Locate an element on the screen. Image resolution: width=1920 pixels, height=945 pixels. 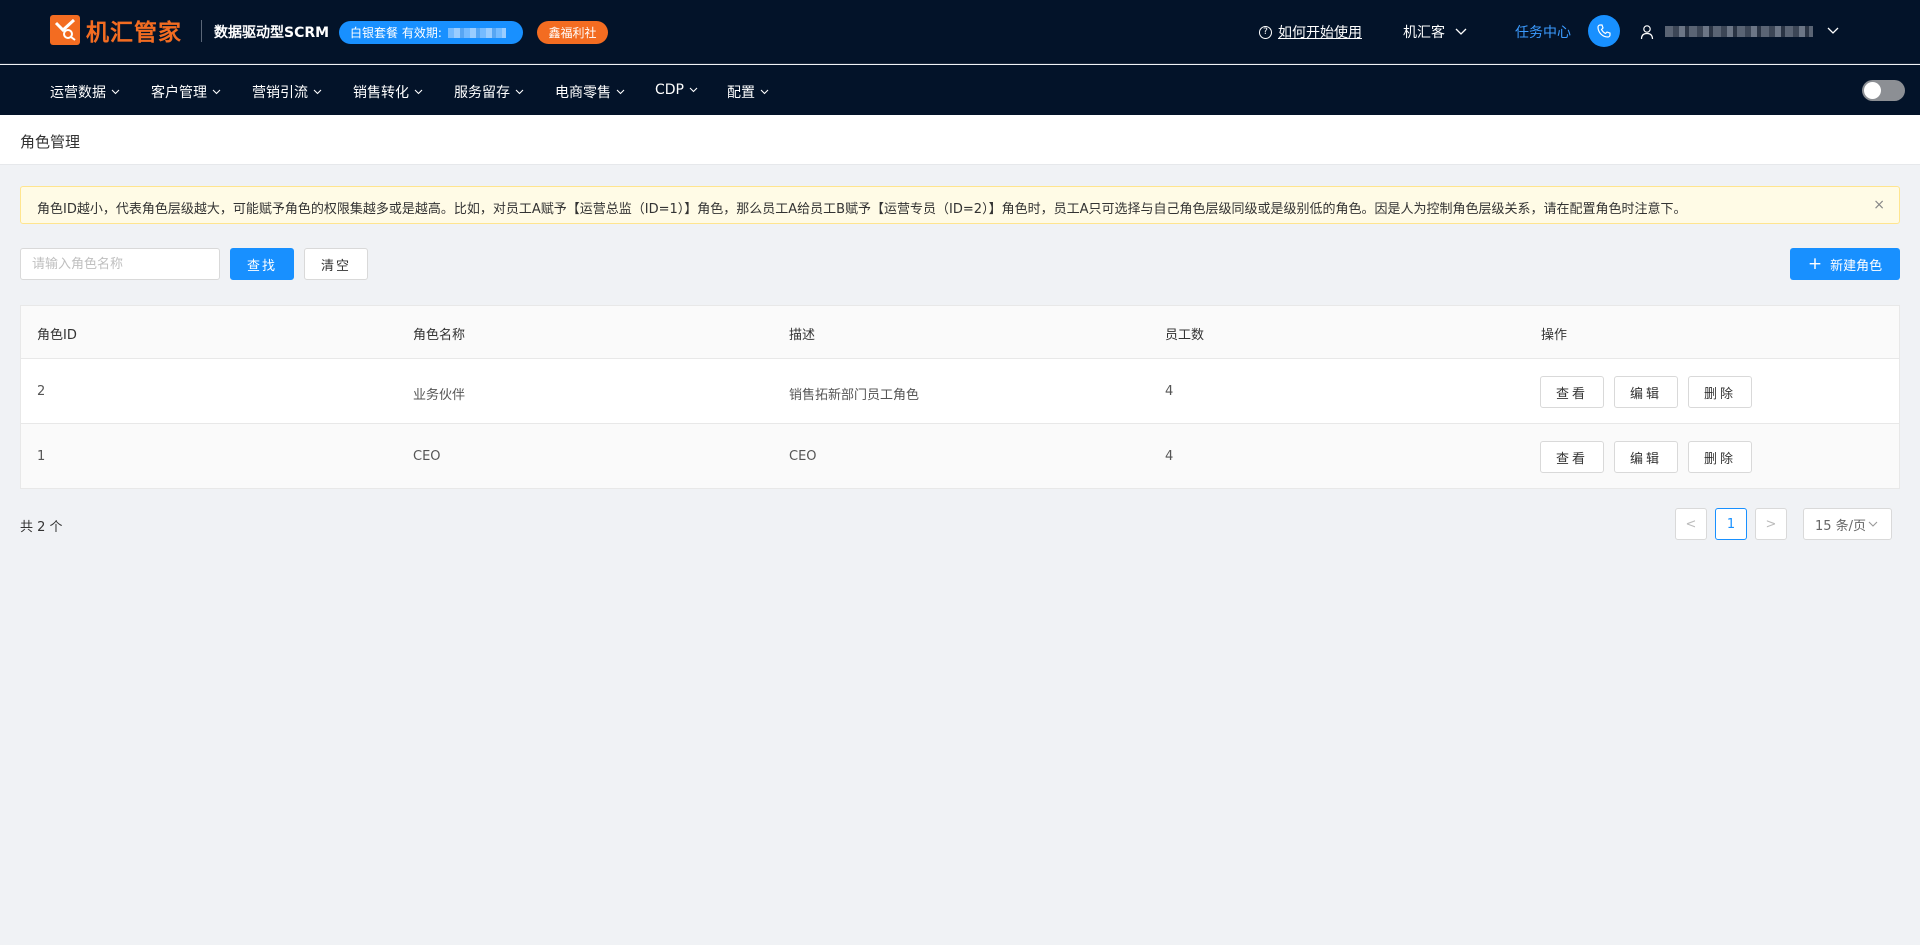
logo: 机汇管家 is located at coordinates (116, 30).